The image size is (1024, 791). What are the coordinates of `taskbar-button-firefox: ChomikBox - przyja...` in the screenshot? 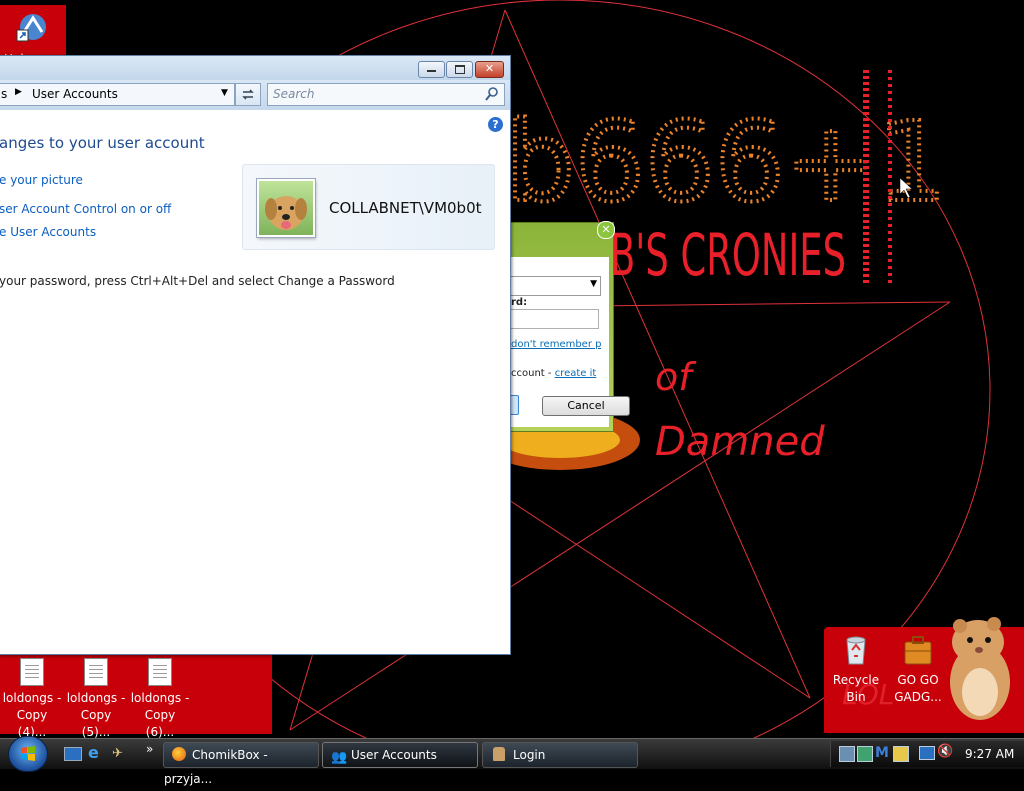 It's located at (241, 764).